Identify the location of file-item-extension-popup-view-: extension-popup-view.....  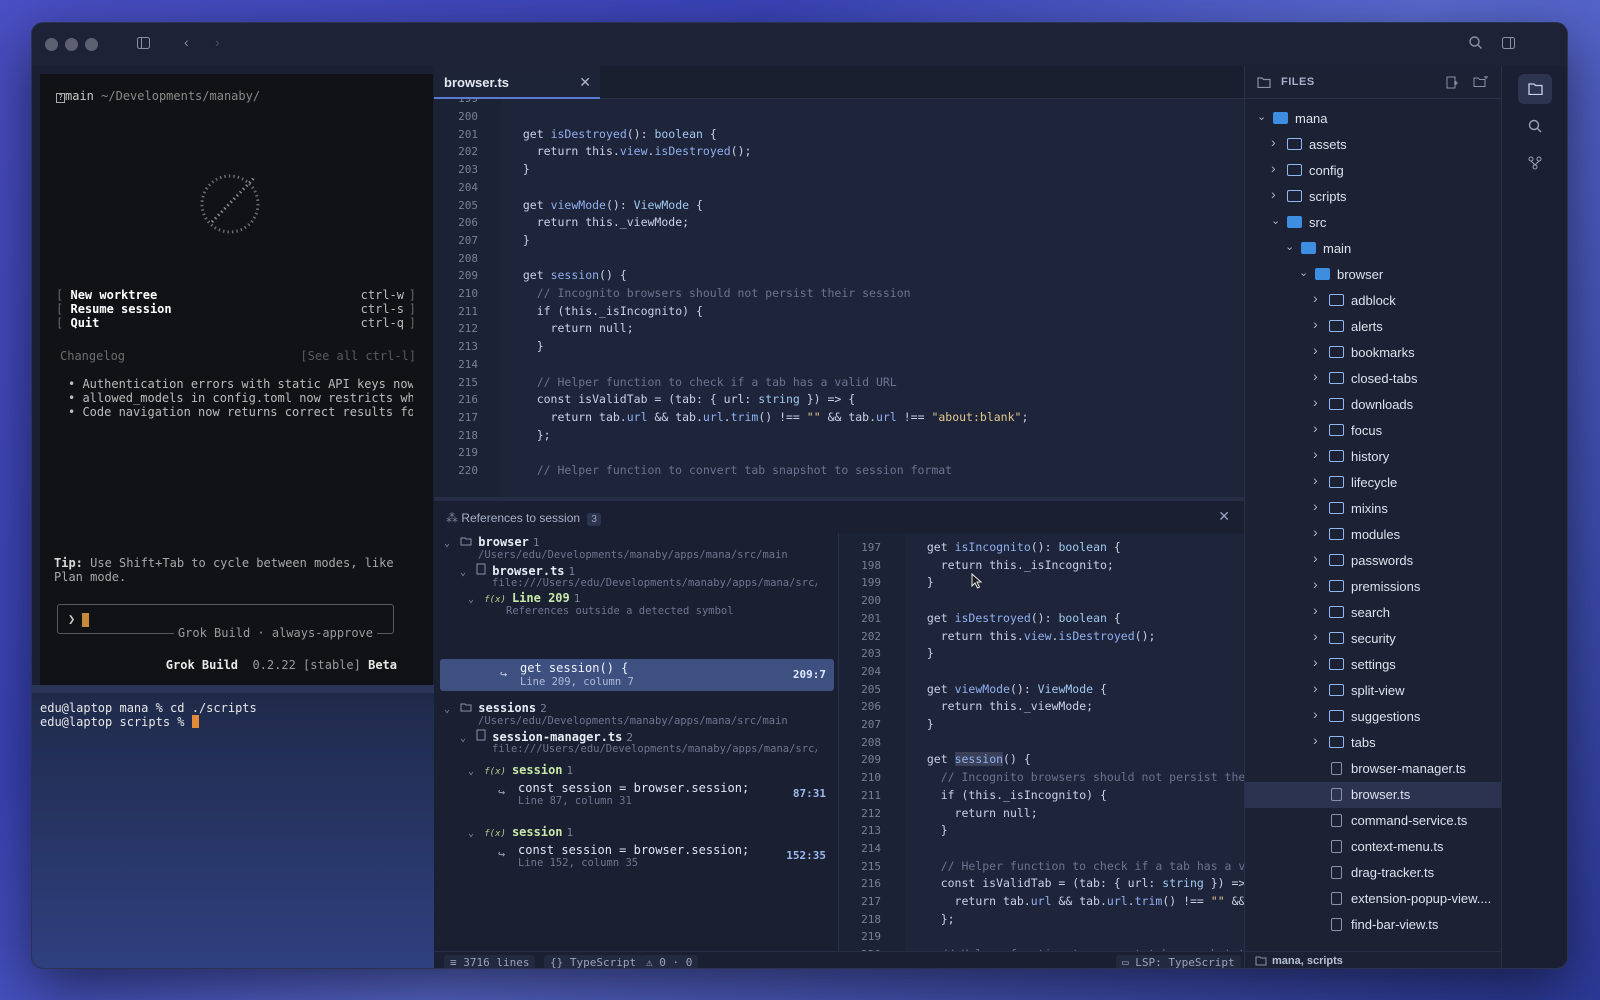
(1373, 899).